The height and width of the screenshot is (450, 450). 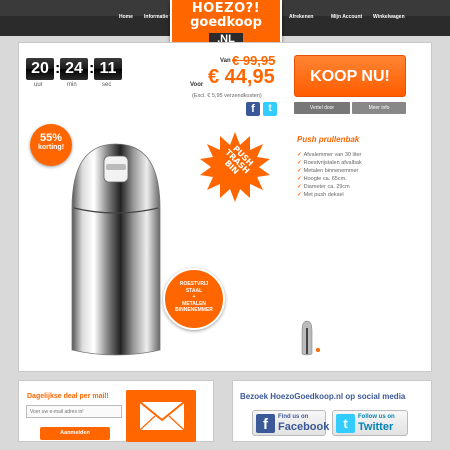 I want to click on feature-item: ✓ Metalen binnenemmer, so click(x=327, y=171).